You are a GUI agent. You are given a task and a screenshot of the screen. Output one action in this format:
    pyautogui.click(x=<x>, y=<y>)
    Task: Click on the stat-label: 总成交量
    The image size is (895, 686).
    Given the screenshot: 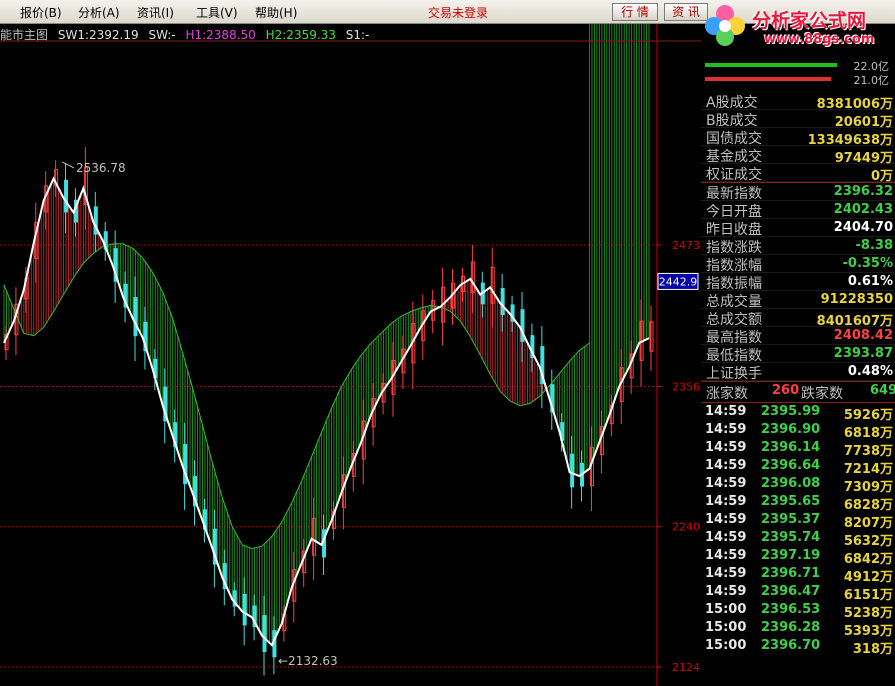 What is the action you would take?
    pyautogui.click(x=734, y=302)
    